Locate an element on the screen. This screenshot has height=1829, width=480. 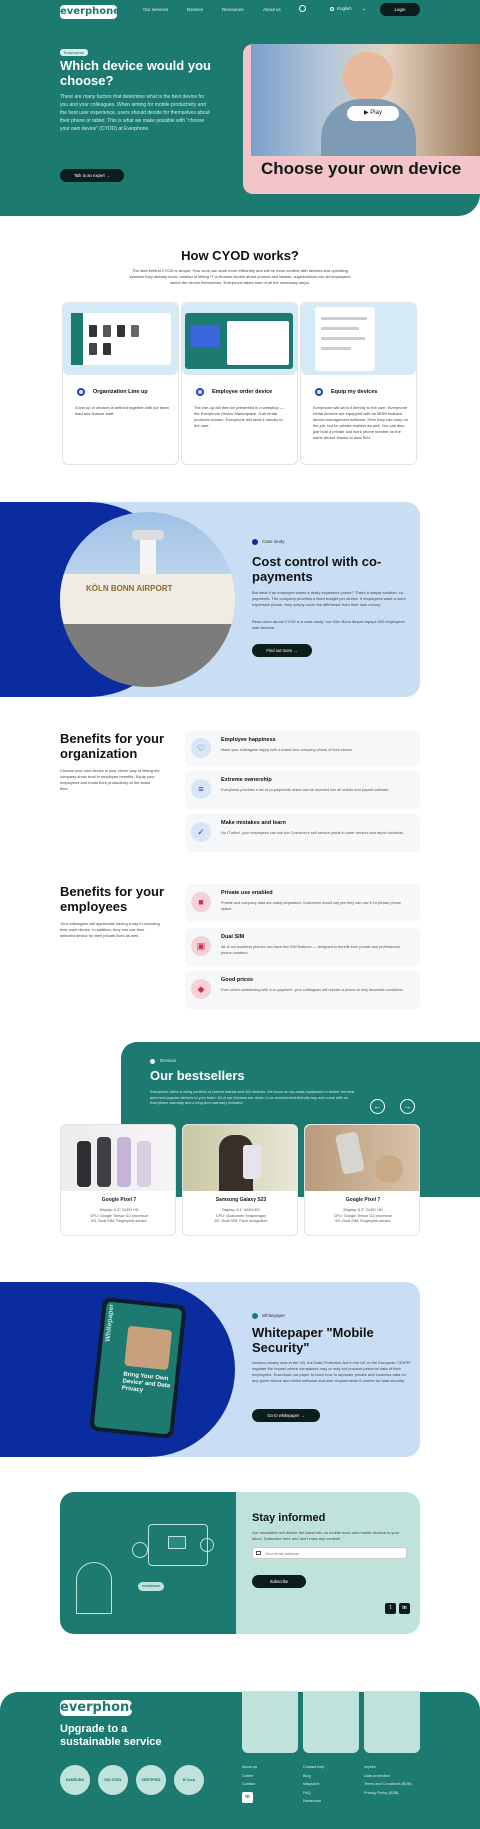
hero-video: Choose your own device ▶ Play is located at coordinates (361, 119).